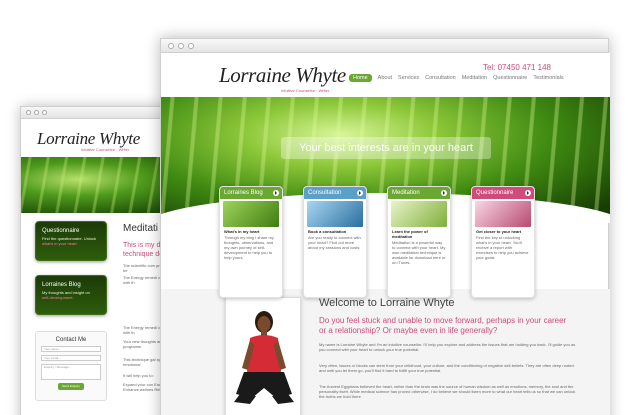 This screenshot has height=415, width=630. I want to click on box-header-label: Lorraines Blog, so click(243, 193).